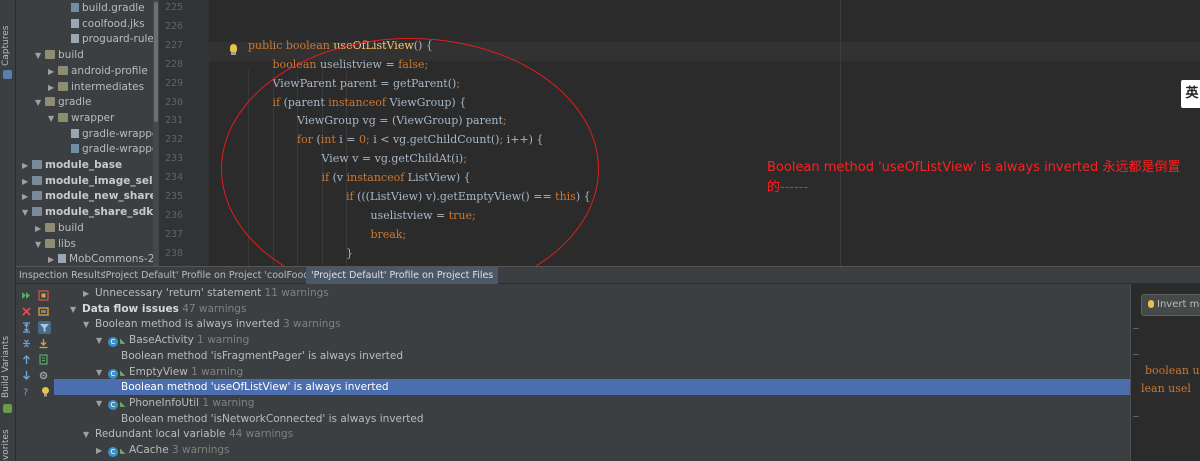  Describe the element at coordinates (43, 343) in the screenshot. I see `export-icon` at that location.